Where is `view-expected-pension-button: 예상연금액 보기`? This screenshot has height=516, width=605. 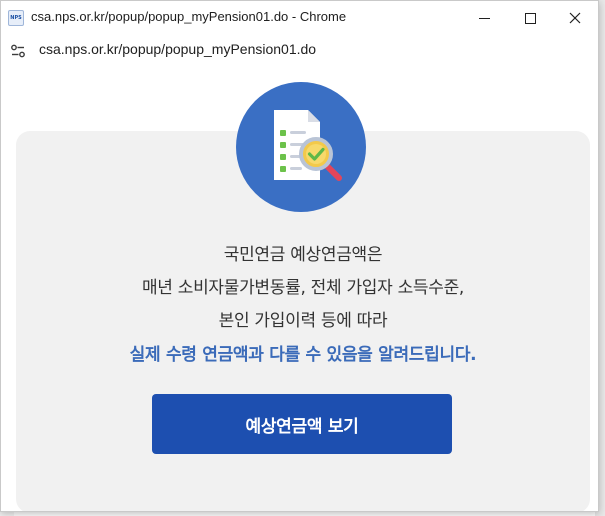
view-expected-pension-button: 예상연금액 보기 is located at coordinates (302, 424).